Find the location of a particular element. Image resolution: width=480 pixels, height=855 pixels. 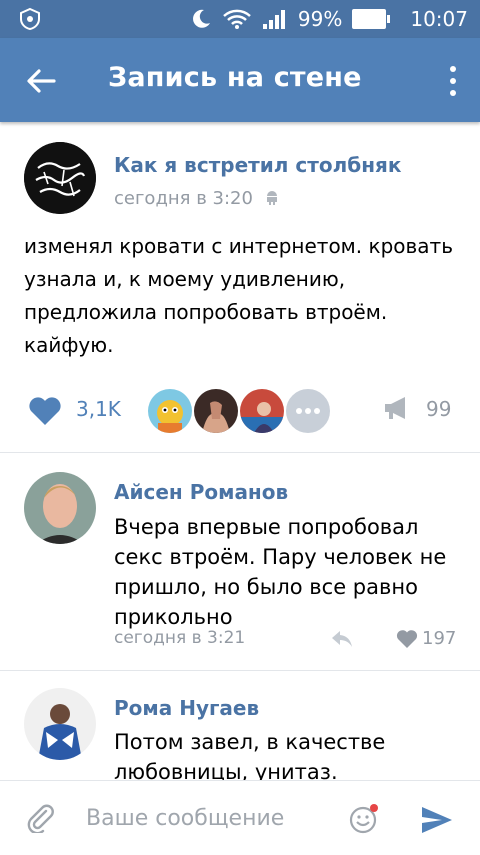

community-logo is located at coordinates (60, 178).